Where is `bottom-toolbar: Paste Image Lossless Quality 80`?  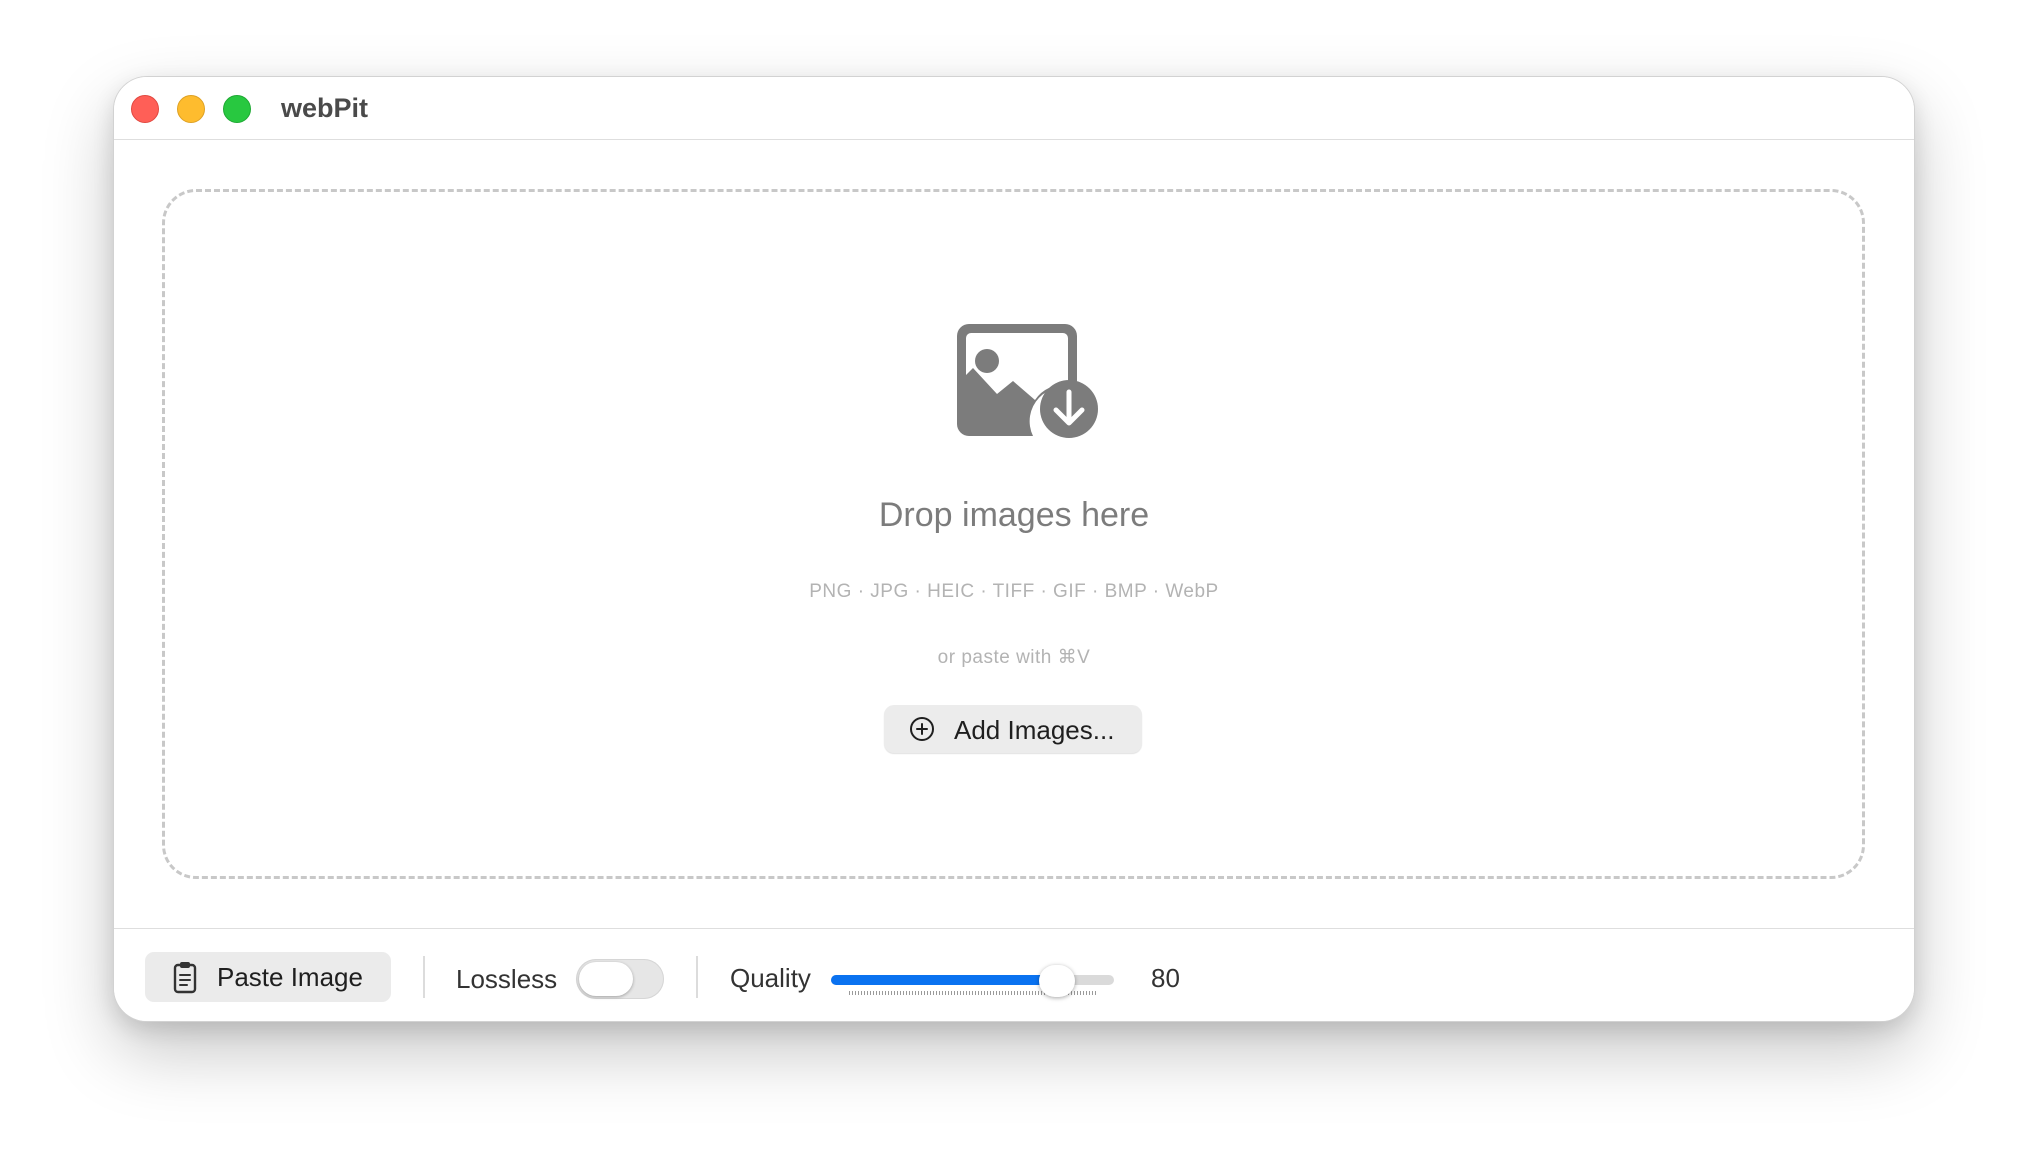 bottom-toolbar: Paste Image Lossless Quality 80 is located at coordinates (1014, 974).